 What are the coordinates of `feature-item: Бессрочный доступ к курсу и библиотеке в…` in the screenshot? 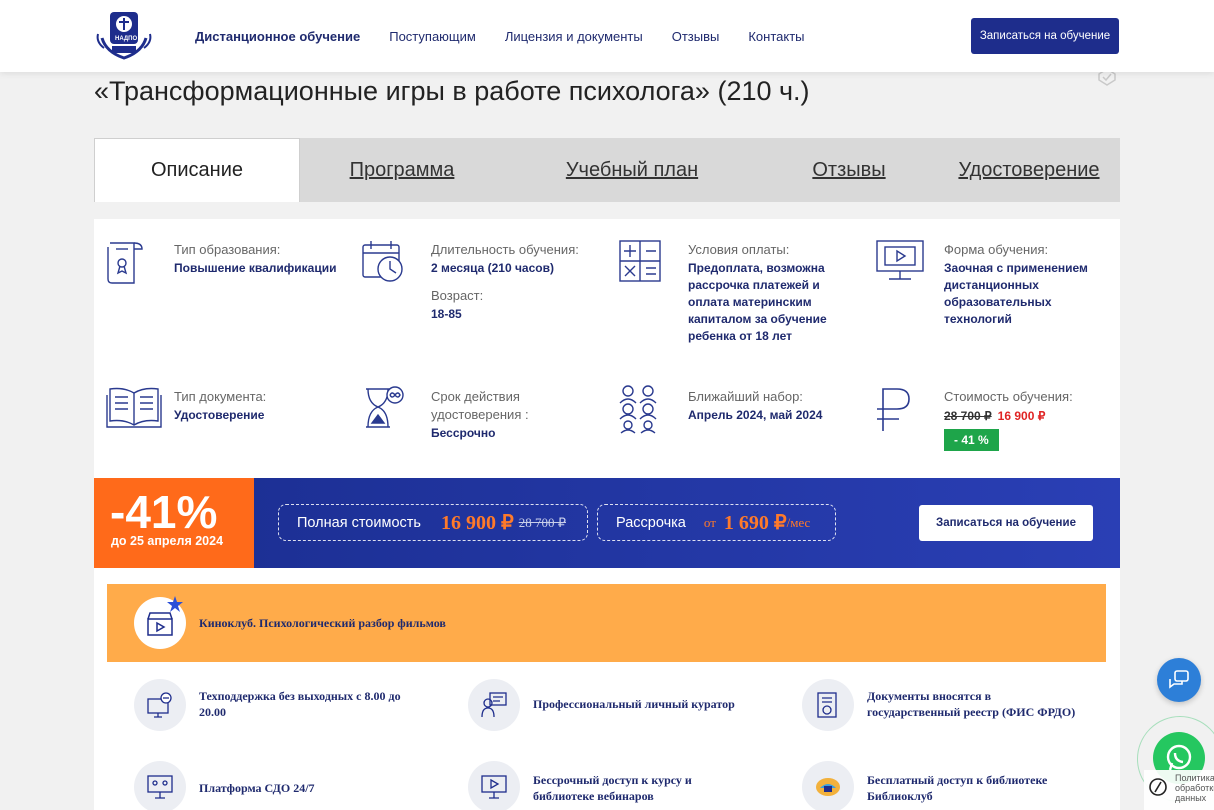 It's located at (606, 779).